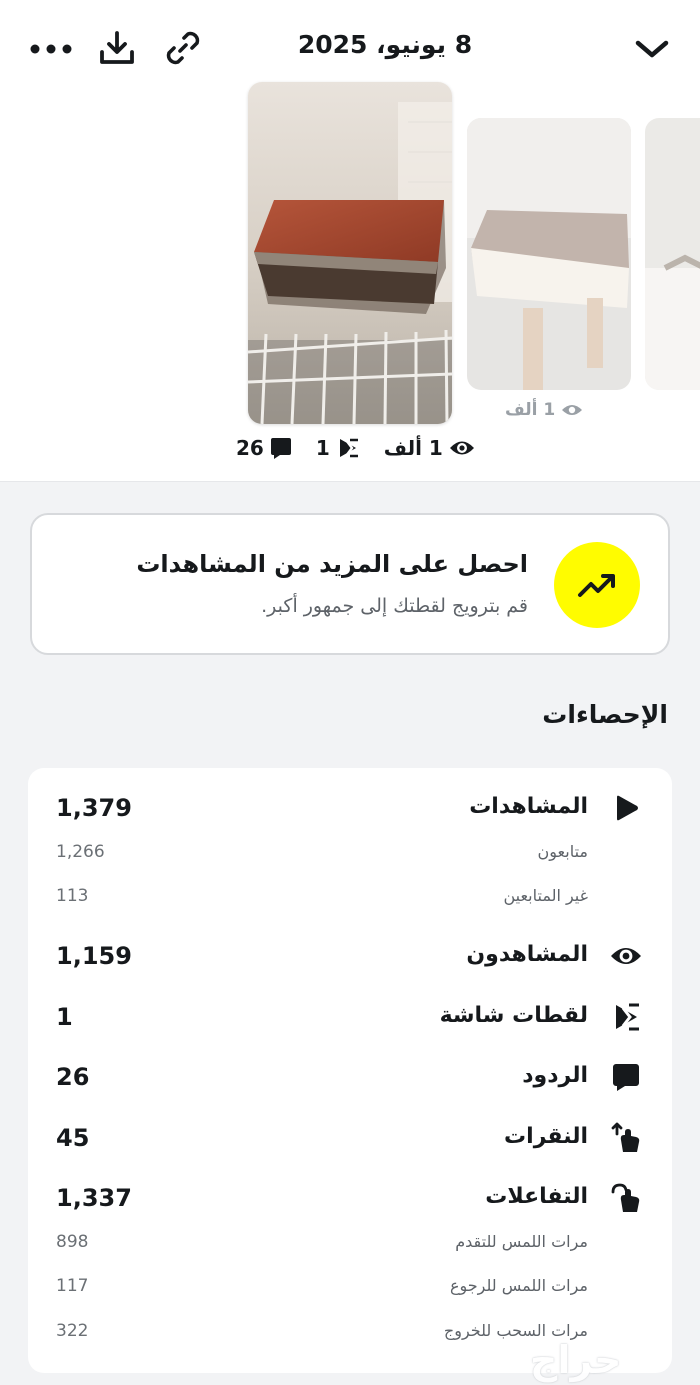  I want to click on watermark-logo: حراج, so click(576, 1360).